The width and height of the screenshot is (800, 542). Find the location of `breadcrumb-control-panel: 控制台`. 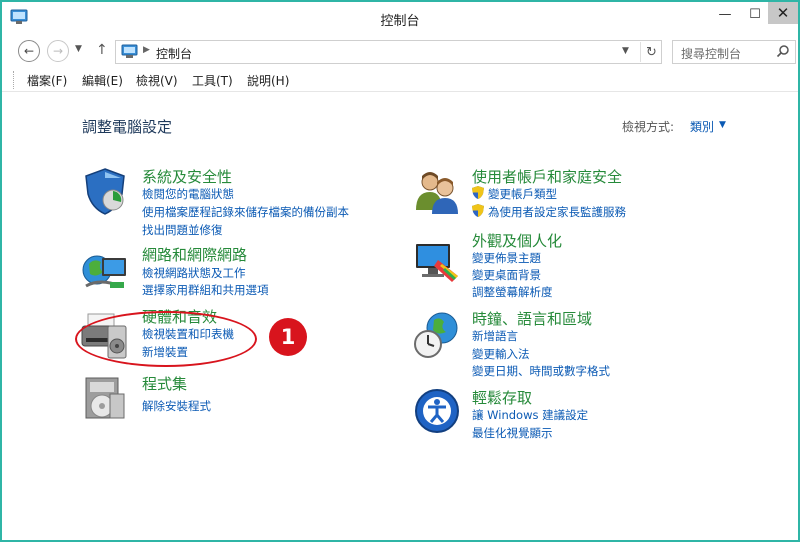

breadcrumb-control-panel: 控制台 is located at coordinates (174, 53).